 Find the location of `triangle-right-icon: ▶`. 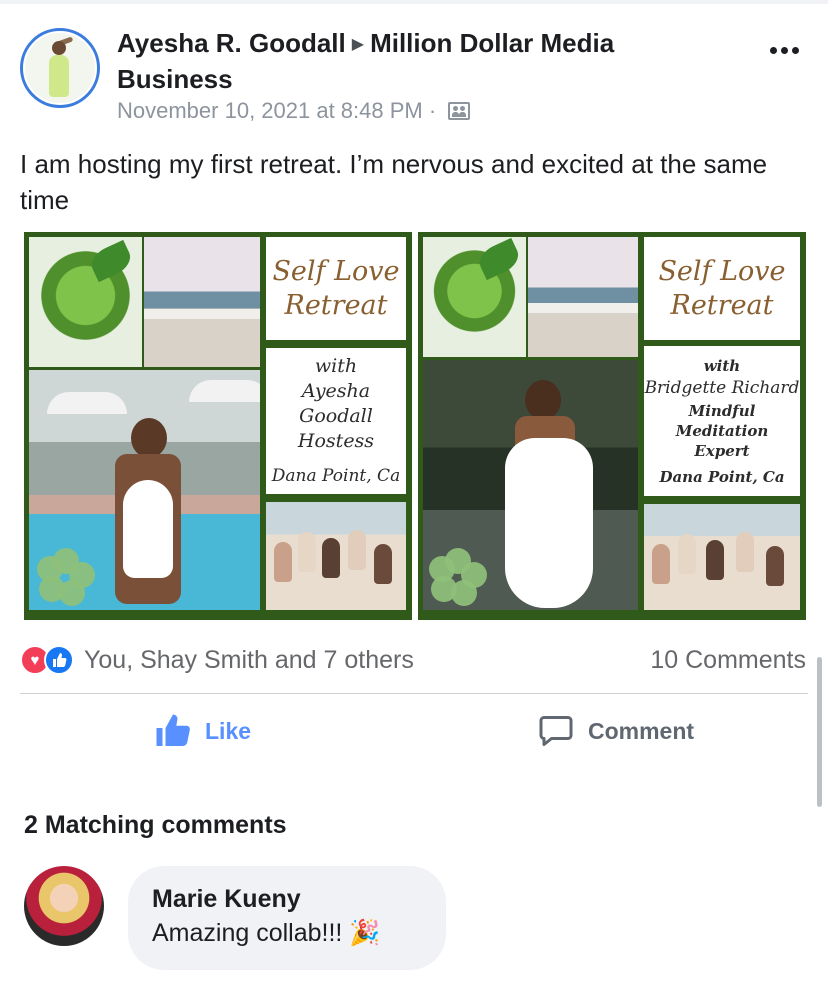

triangle-right-icon: ▶ is located at coordinates (358, 44).